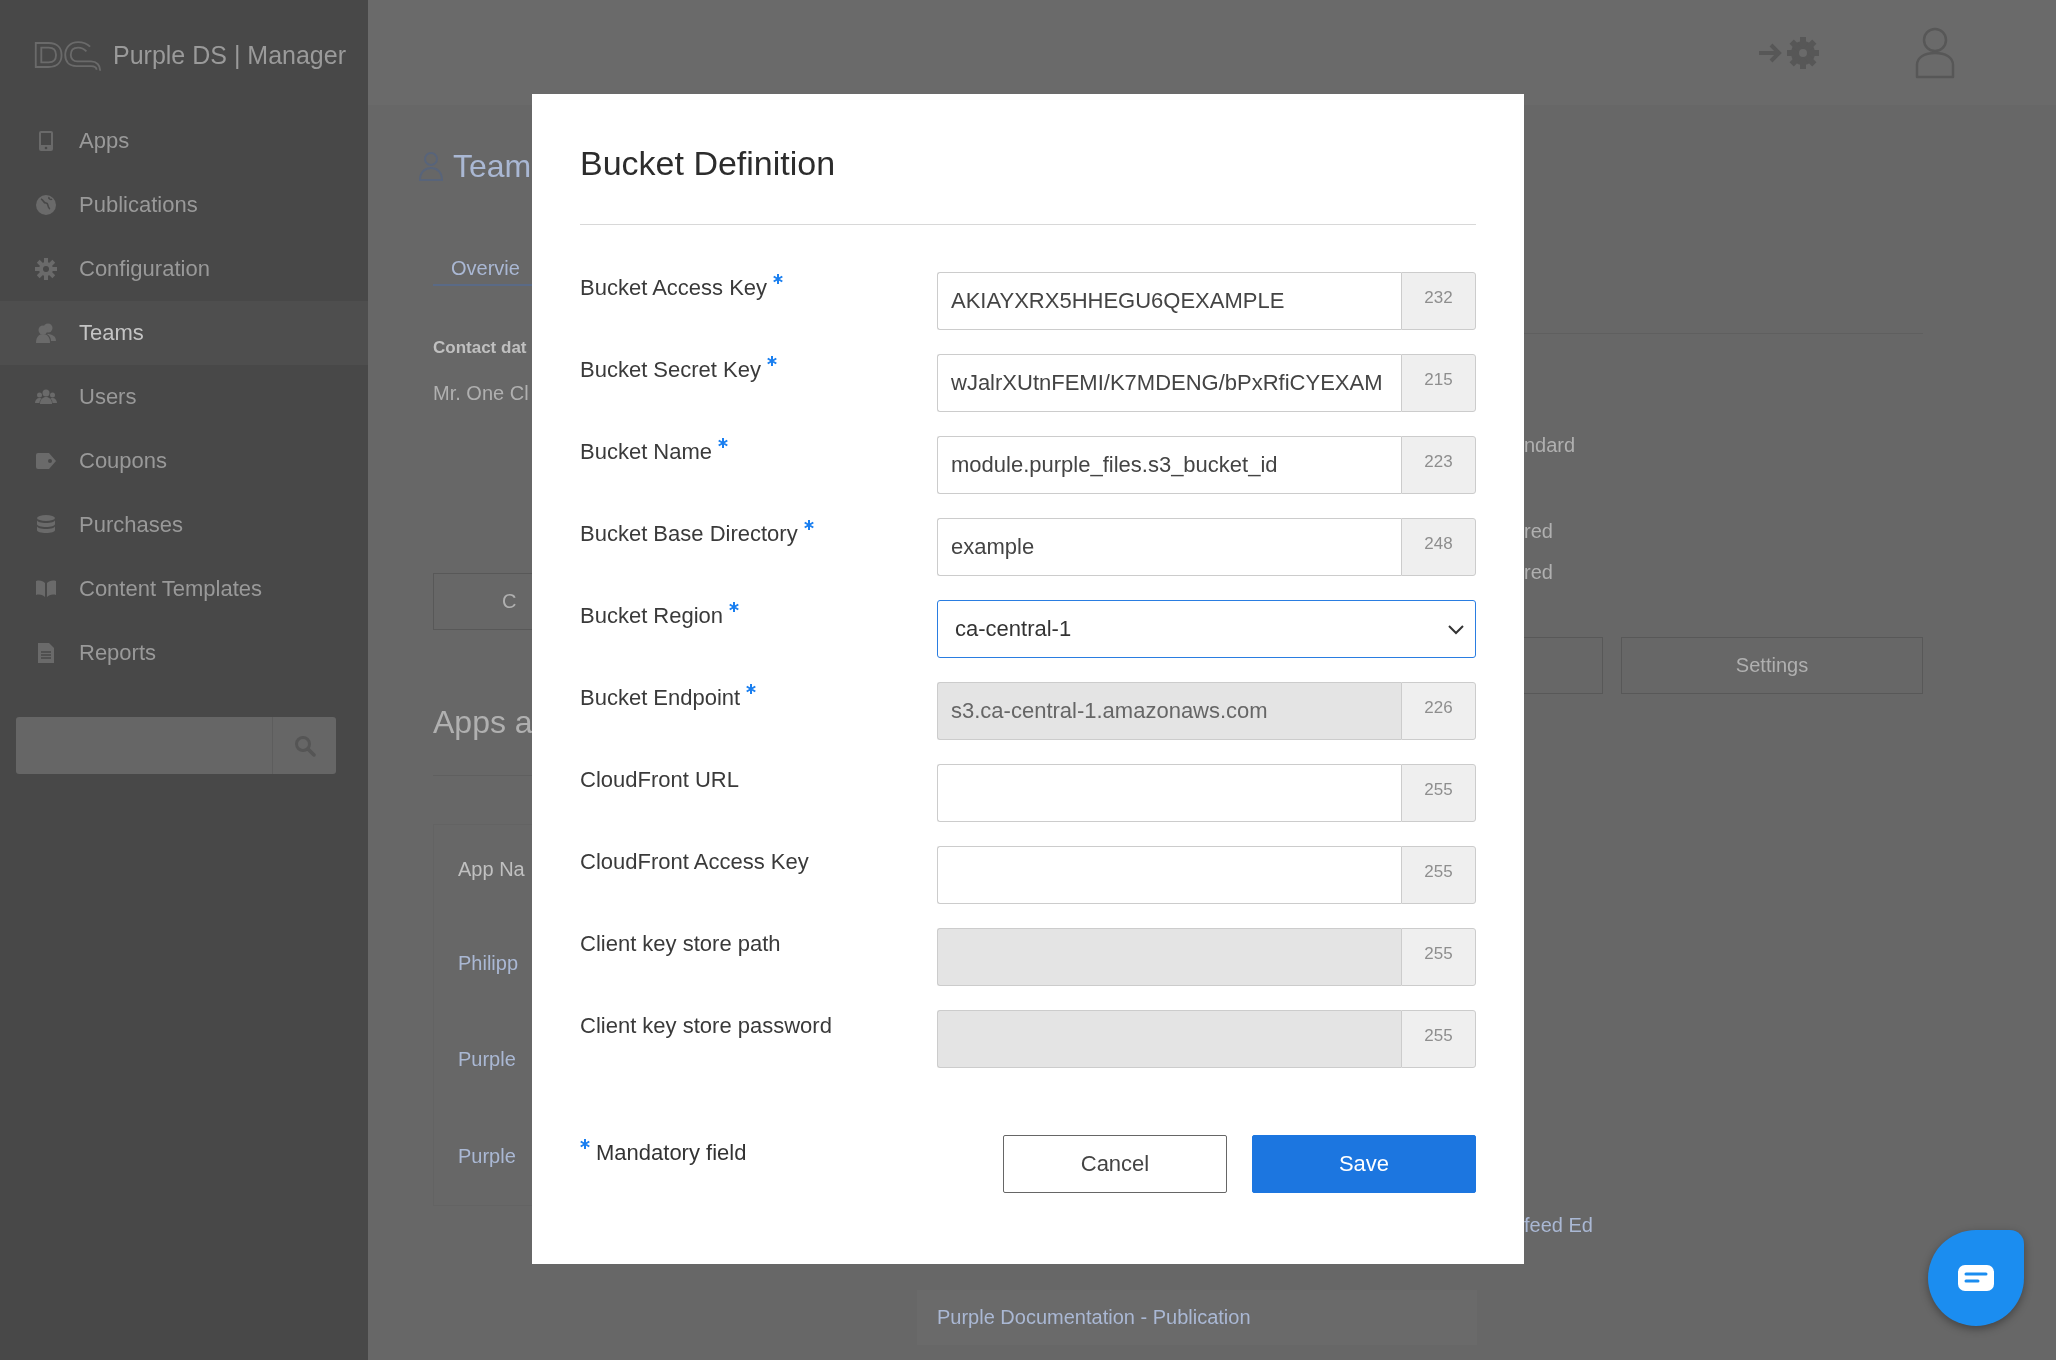 The height and width of the screenshot is (1360, 2056). What do you see at coordinates (680, 944) in the screenshot?
I see `field-label: Client key store path` at bounding box center [680, 944].